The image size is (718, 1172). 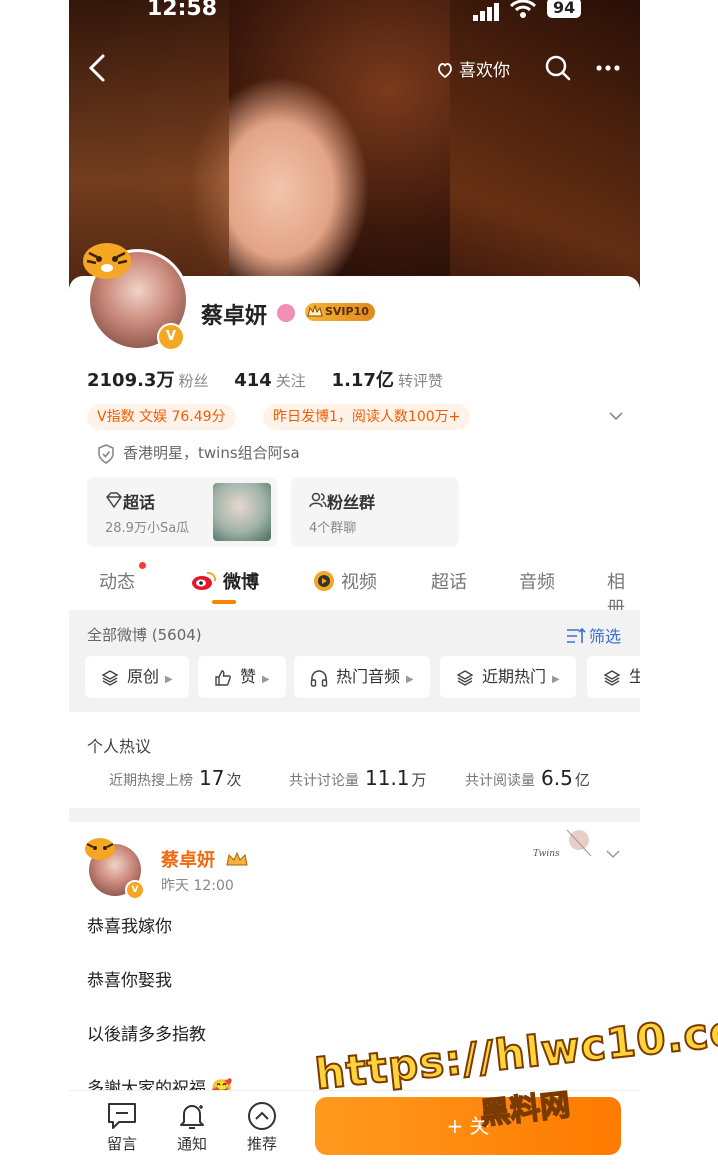 I want to click on svip-label: SVIP10, so click(x=347, y=311).